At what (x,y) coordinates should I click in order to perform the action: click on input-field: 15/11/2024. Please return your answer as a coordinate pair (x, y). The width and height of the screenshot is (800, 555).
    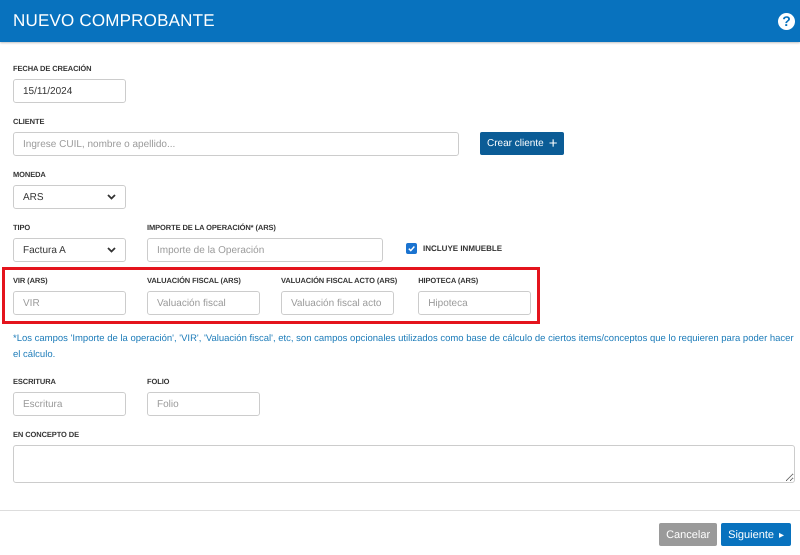
    Looking at the image, I should click on (69, 91).